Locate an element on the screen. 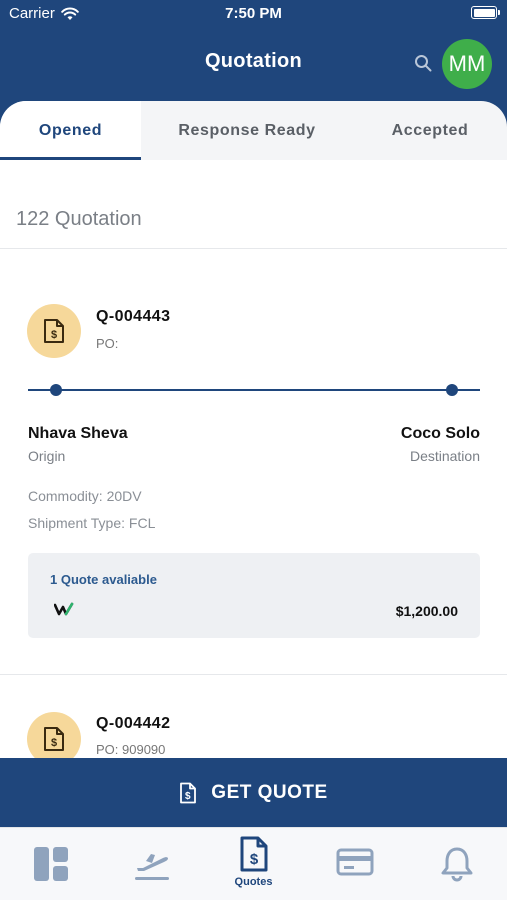  route-line is located at coordinates (254, 390).